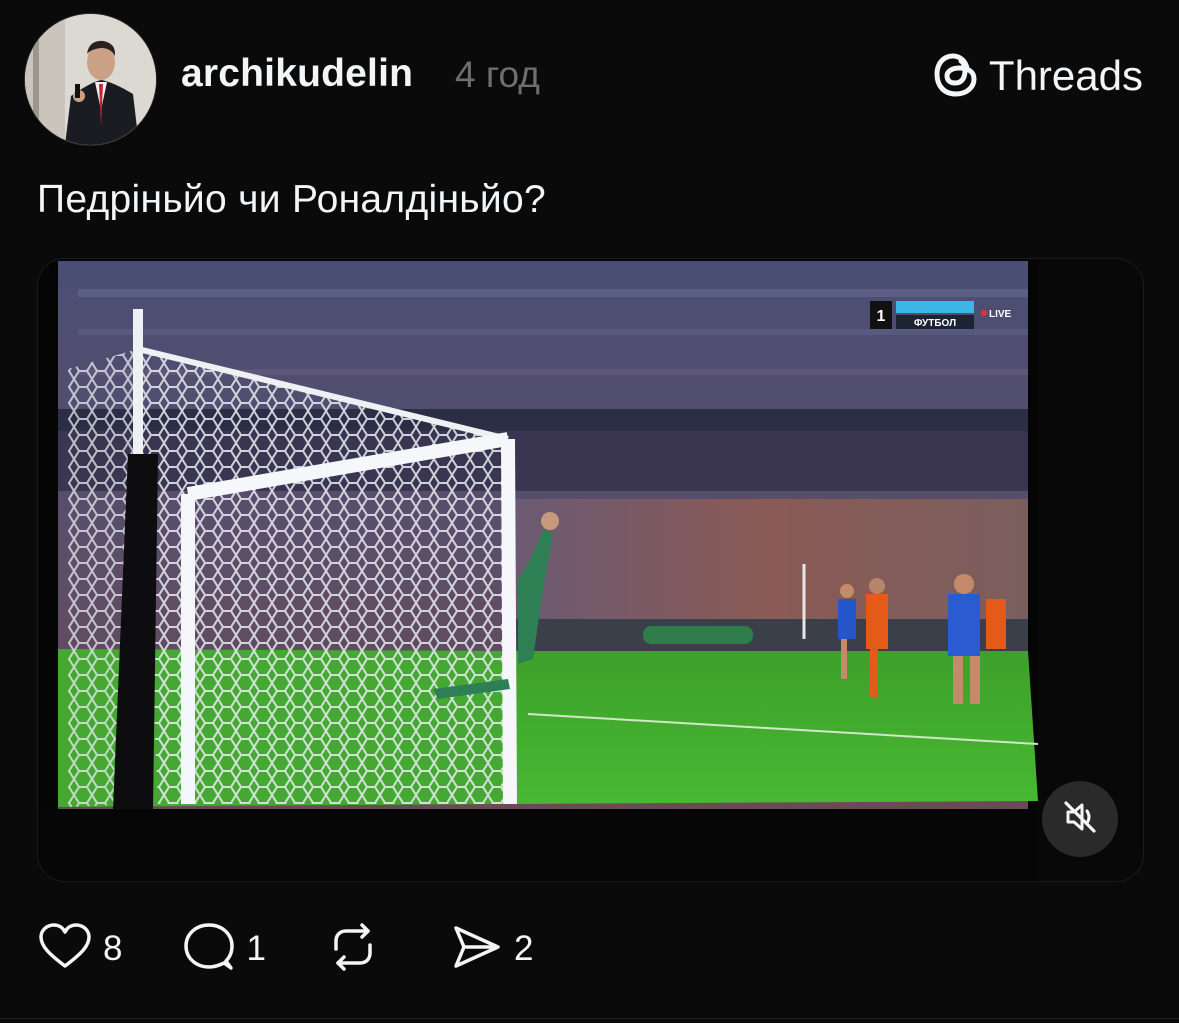 Image resolution: width=1179 pixels, height=1023 pixels. I want to click on username: archikudelin, so click(297, 74).